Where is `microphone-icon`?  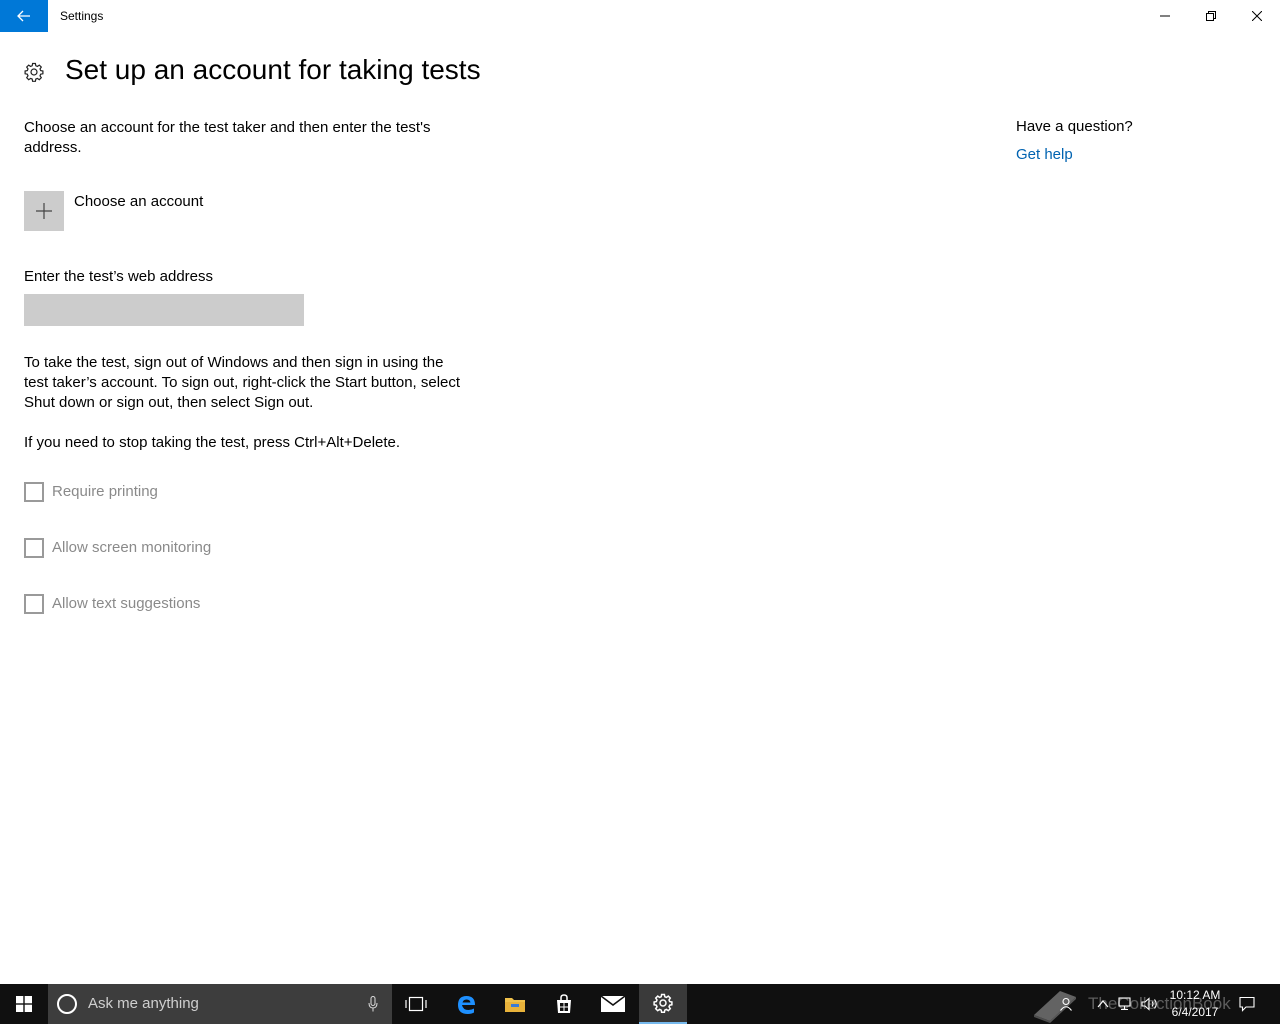
microphone-icon is located at coordinates (373, 1004).